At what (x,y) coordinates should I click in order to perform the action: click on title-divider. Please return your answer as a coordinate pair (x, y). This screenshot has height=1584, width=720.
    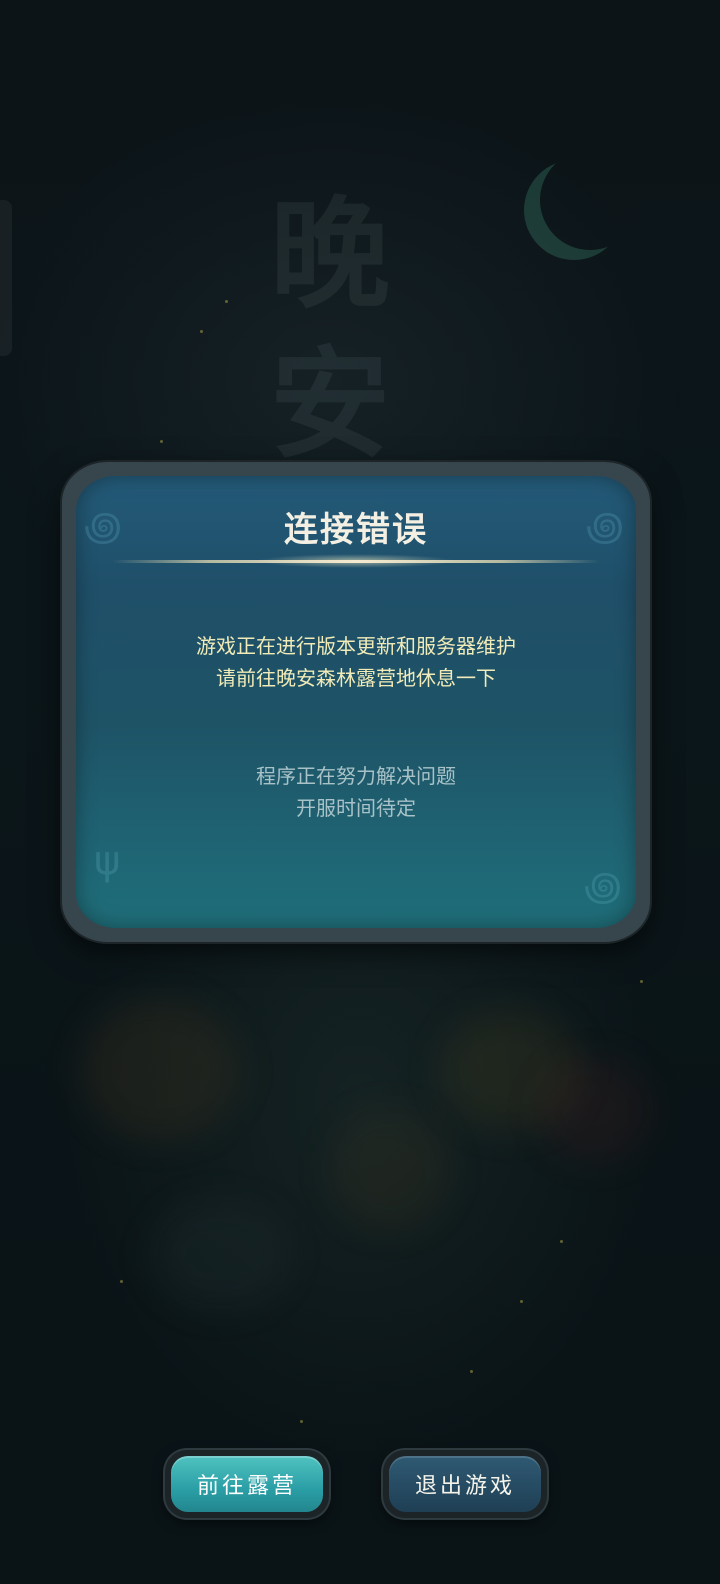
    Looking at the image, I should click on (356, 561).